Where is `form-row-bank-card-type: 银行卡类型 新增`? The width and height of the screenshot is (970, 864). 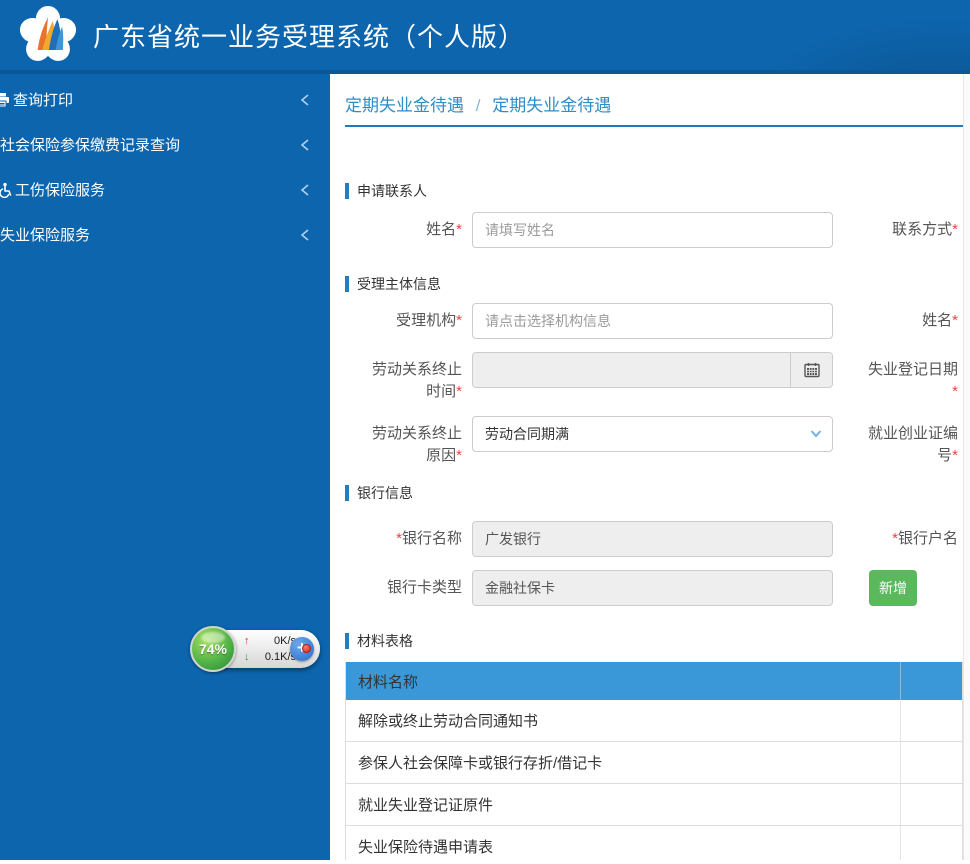 form-row-bank-card-type: 银行卡类型 新增 is located at coordinates (654, 588).